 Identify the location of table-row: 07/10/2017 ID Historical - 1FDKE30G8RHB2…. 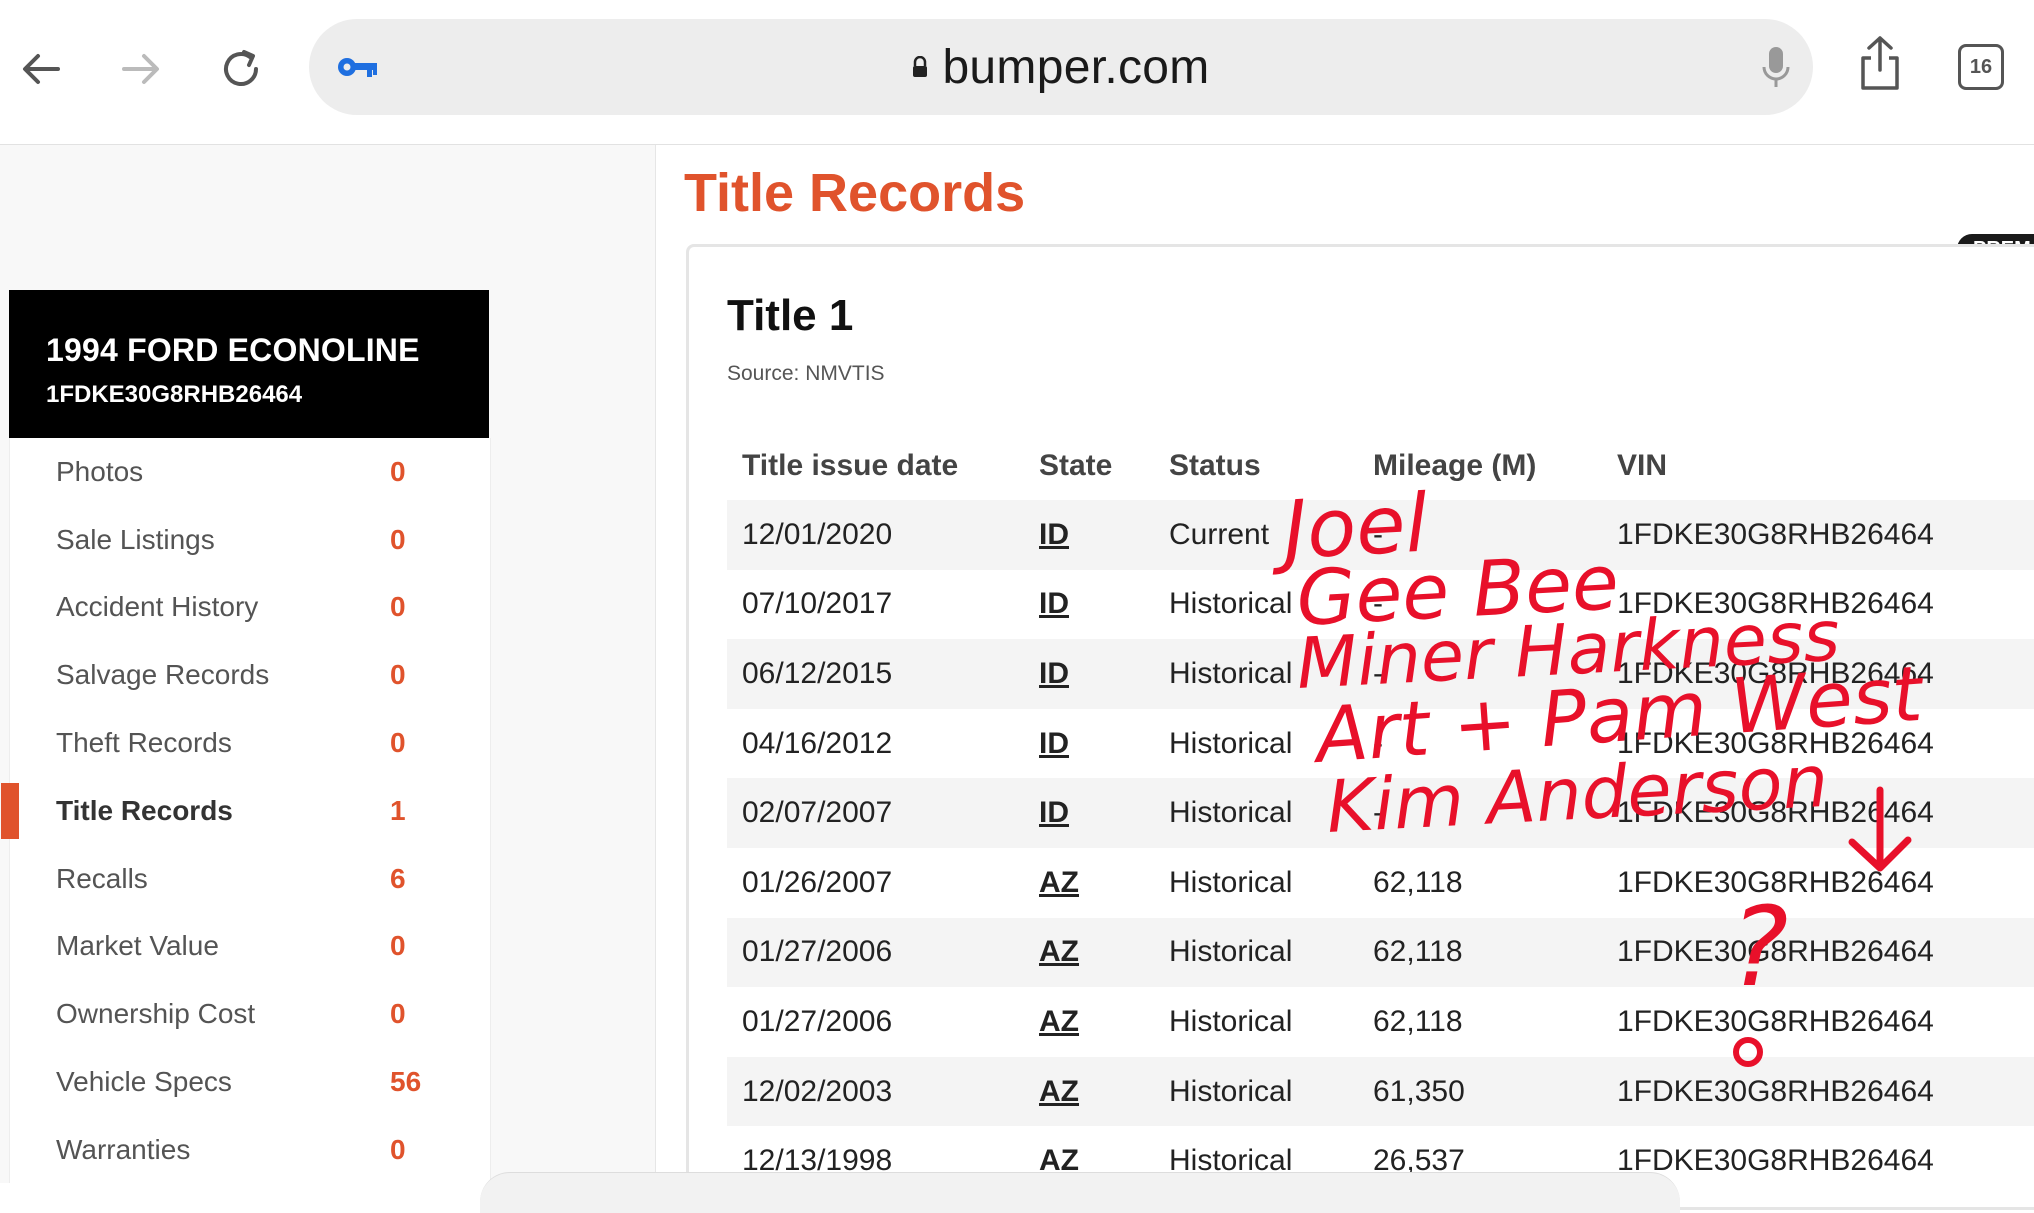
(1380, 605).